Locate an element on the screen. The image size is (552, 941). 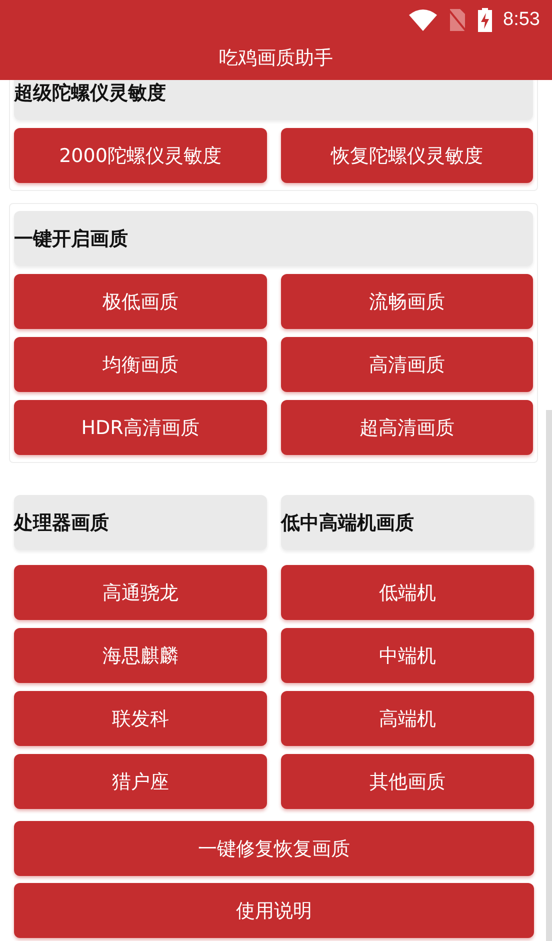
option-button: 中端机 is located at coordinates (407, 655).